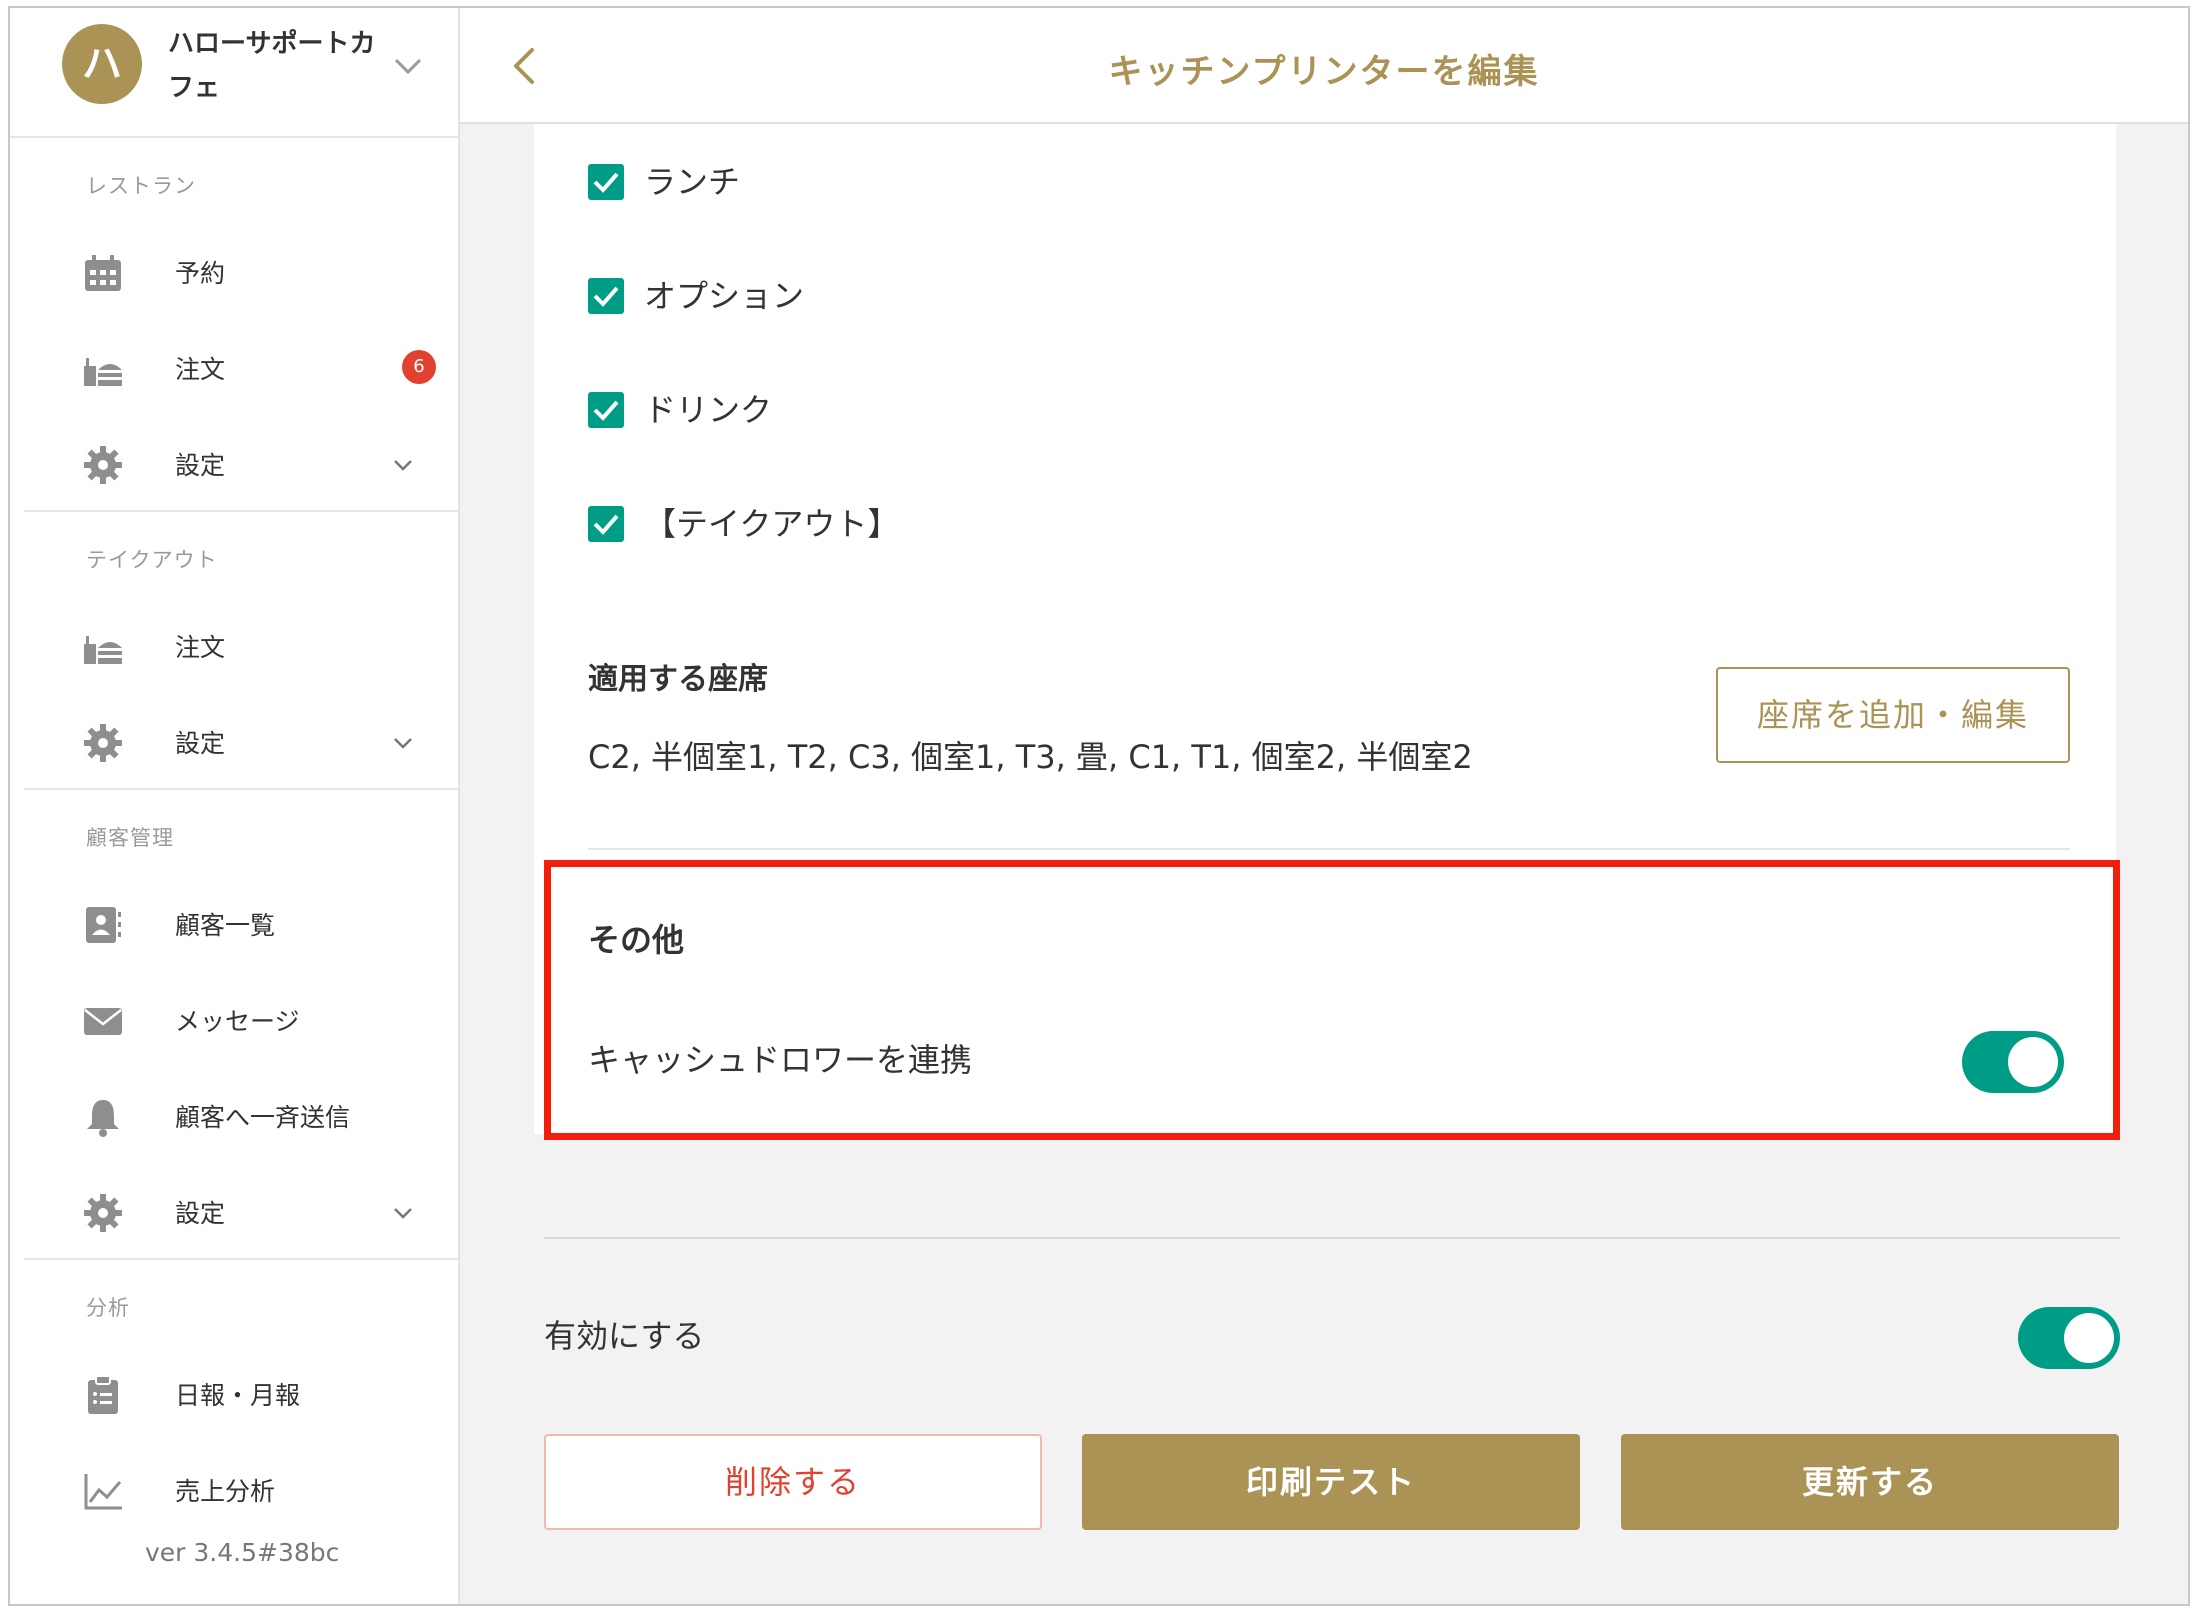  Describe the element at coordinates (234, 744) in the screenshot. I see `sidebar-item-takeout-settings: 設定` at that location.